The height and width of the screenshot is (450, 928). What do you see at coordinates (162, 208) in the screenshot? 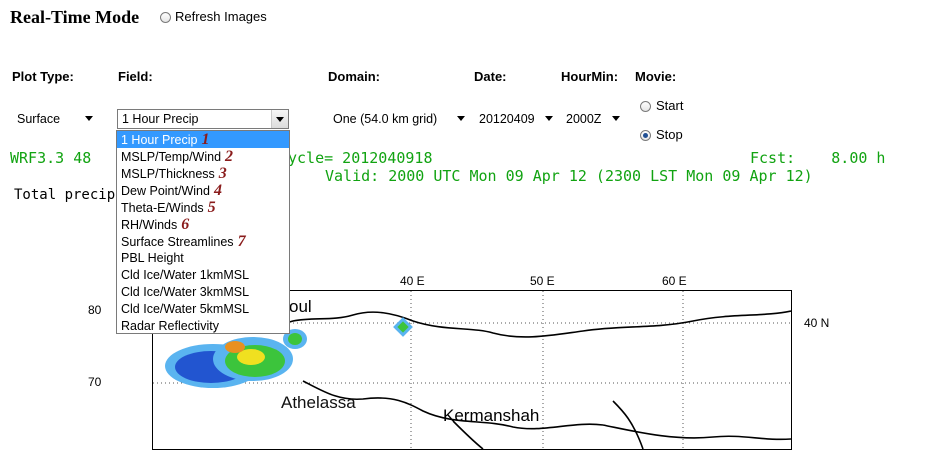
I see `field-option-label: Theta-E/Winds` at bounding box center [162, 208].